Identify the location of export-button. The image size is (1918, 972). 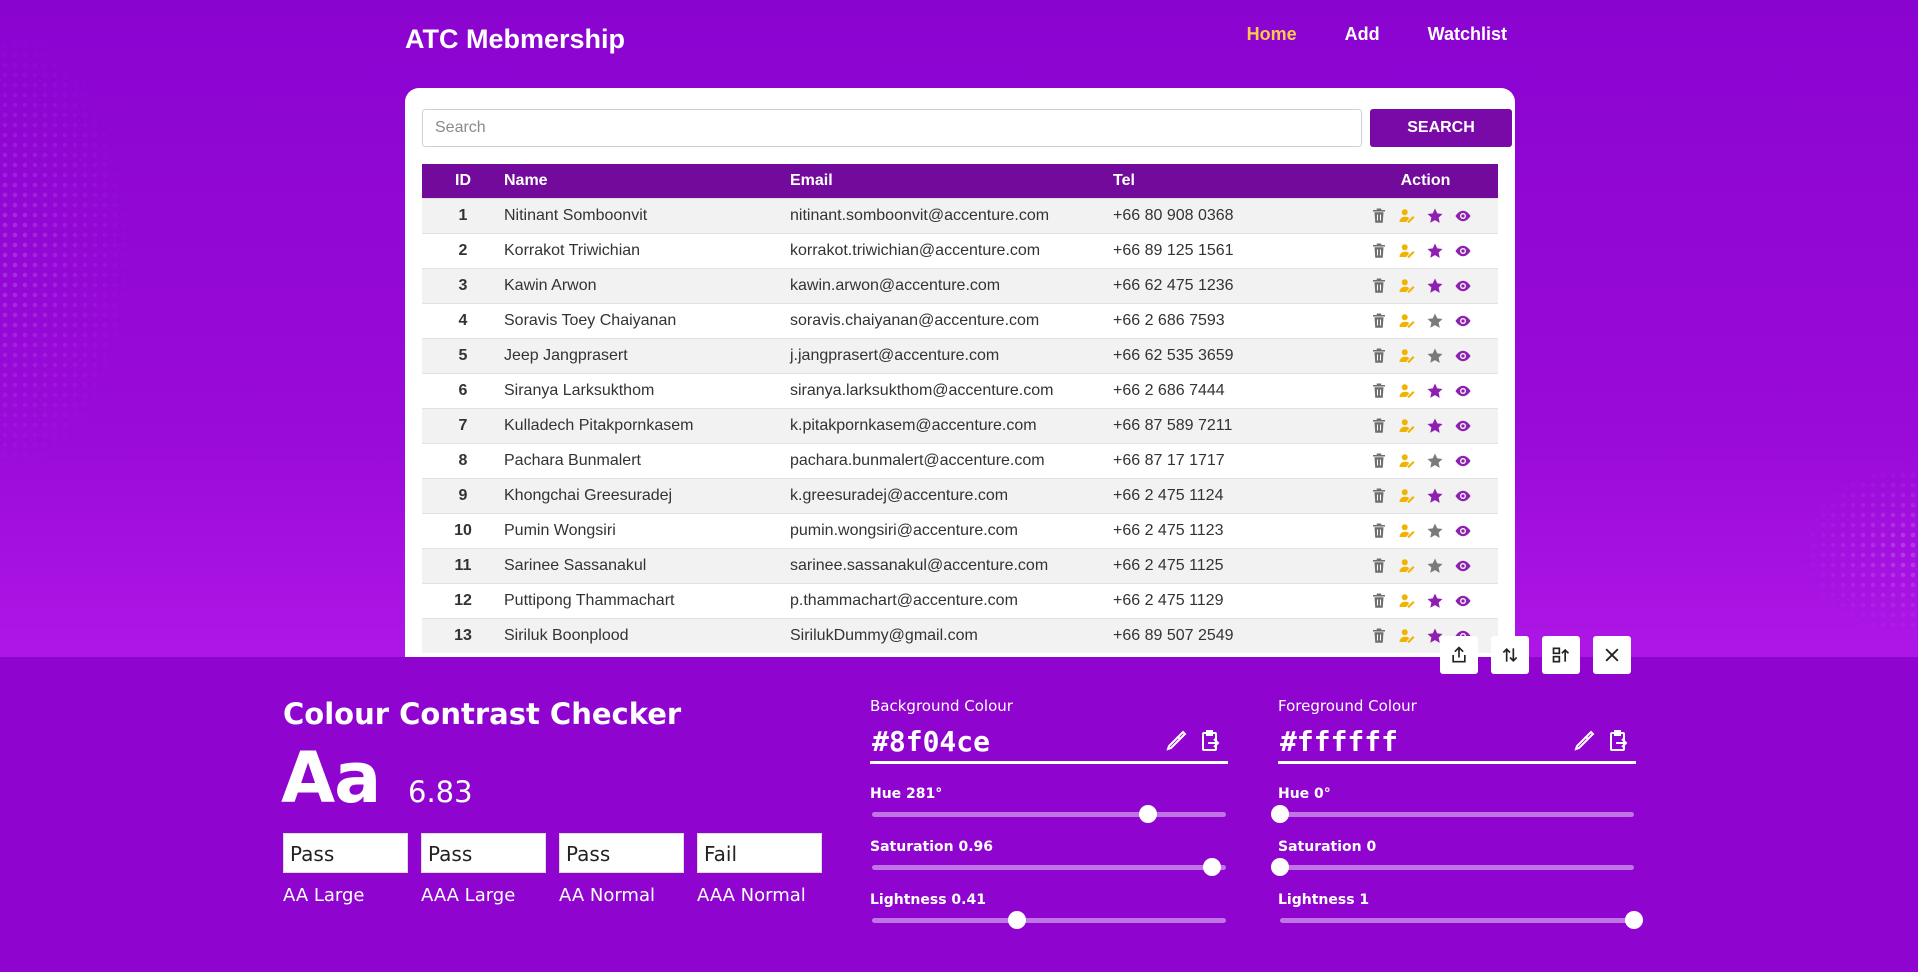
(1561, 655).